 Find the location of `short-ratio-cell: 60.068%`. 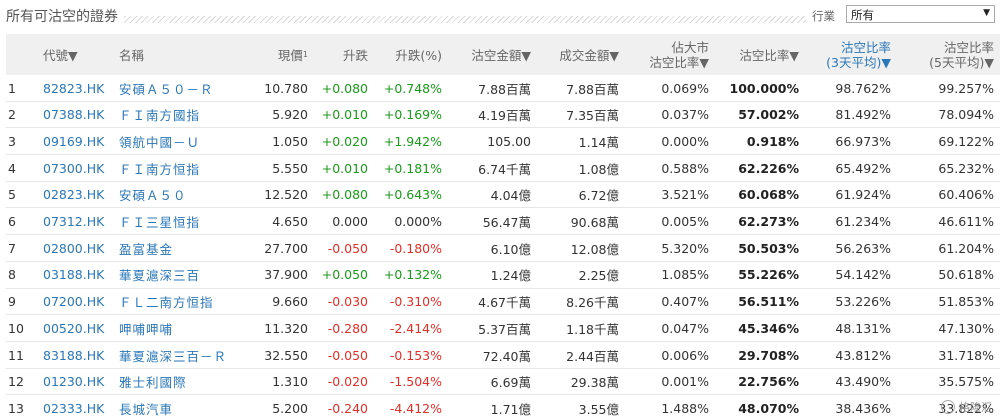

short-ratio-cell: 60.068% is located at coordinates (768, 195).